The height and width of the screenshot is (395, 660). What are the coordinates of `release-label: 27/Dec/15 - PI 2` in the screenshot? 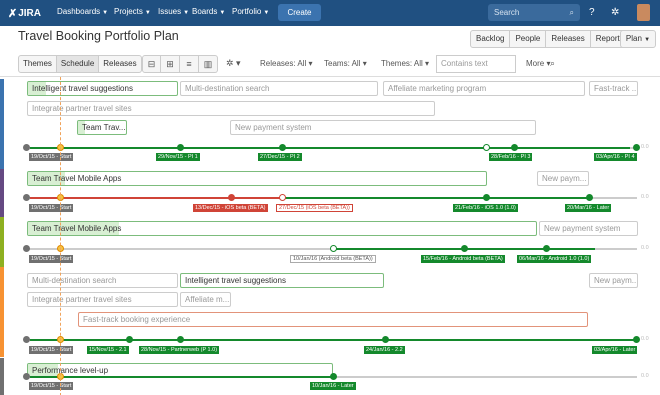 It's located at (280, 157).